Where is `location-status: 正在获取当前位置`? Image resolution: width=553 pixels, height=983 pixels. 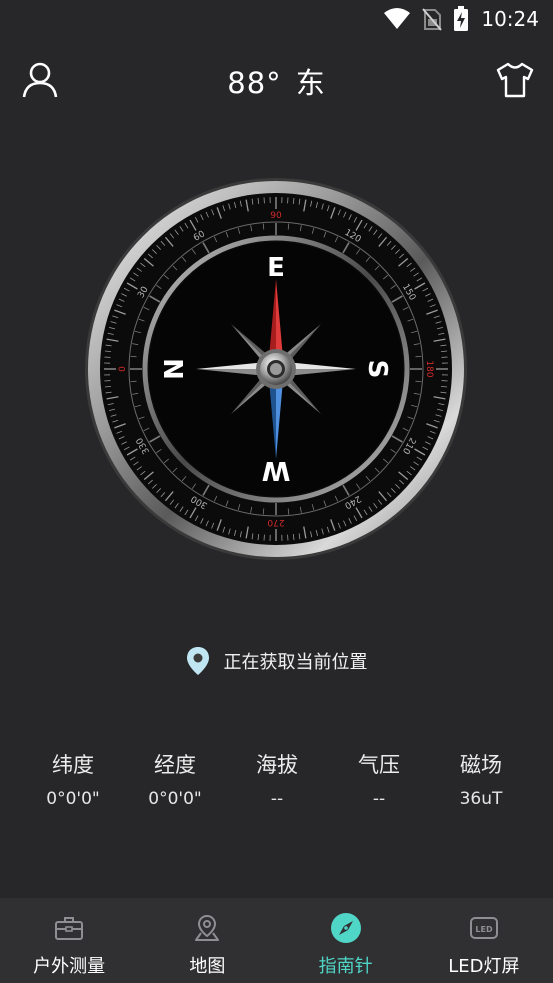
location-status: 正在获取当前位置 is located at coordinates (276, 661).